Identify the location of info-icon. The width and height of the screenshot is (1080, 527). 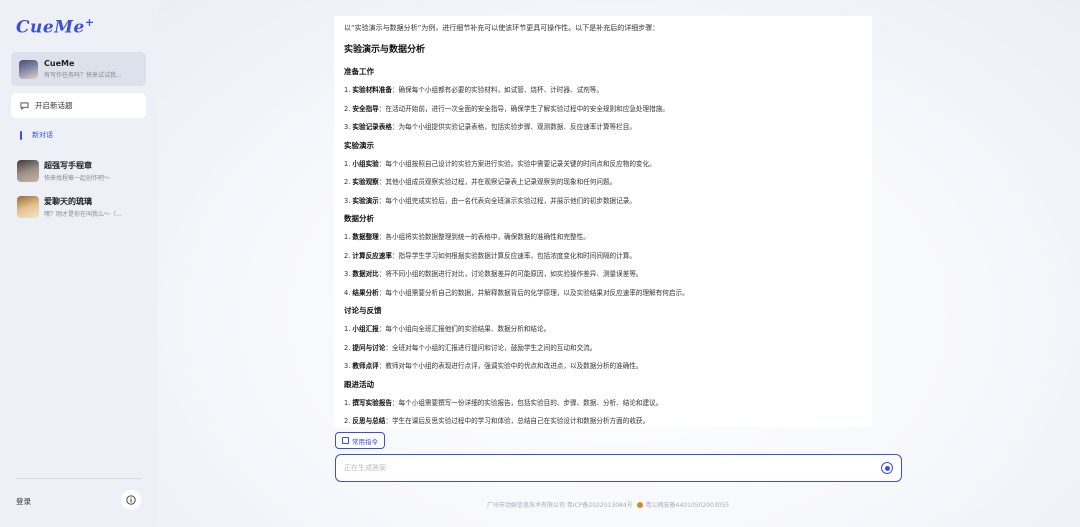
(131, 500).